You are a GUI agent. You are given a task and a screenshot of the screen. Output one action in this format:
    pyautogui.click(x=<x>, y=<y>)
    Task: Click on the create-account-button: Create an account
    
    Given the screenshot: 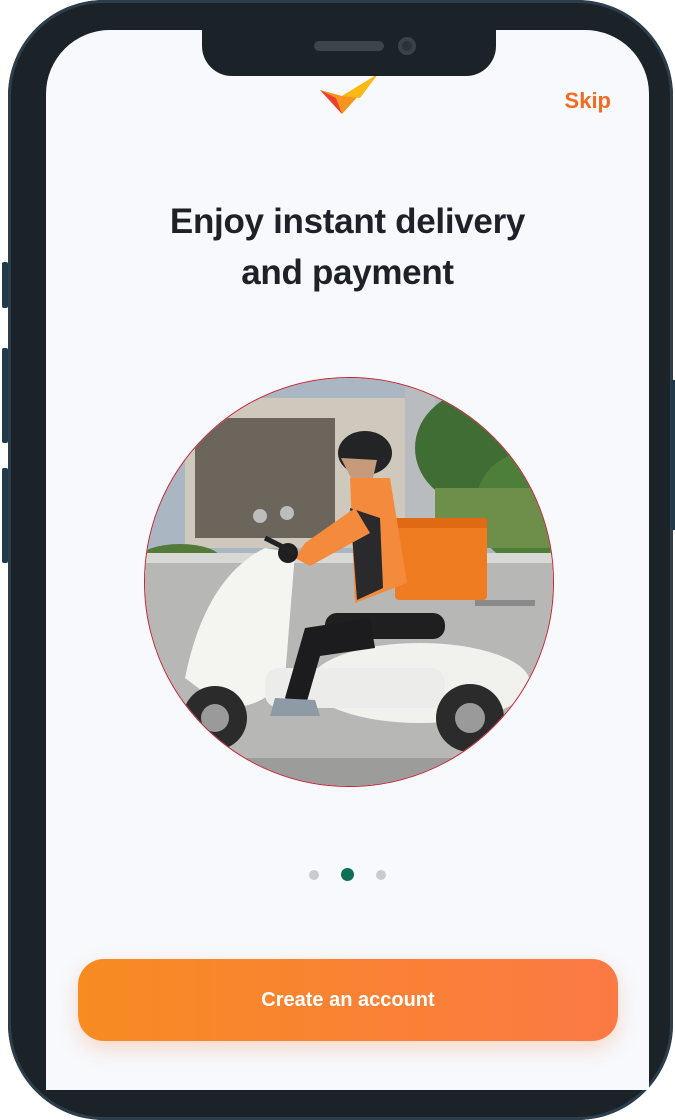 What is the action you would take?
    pyautogui.click(x=348, y=1000)
    